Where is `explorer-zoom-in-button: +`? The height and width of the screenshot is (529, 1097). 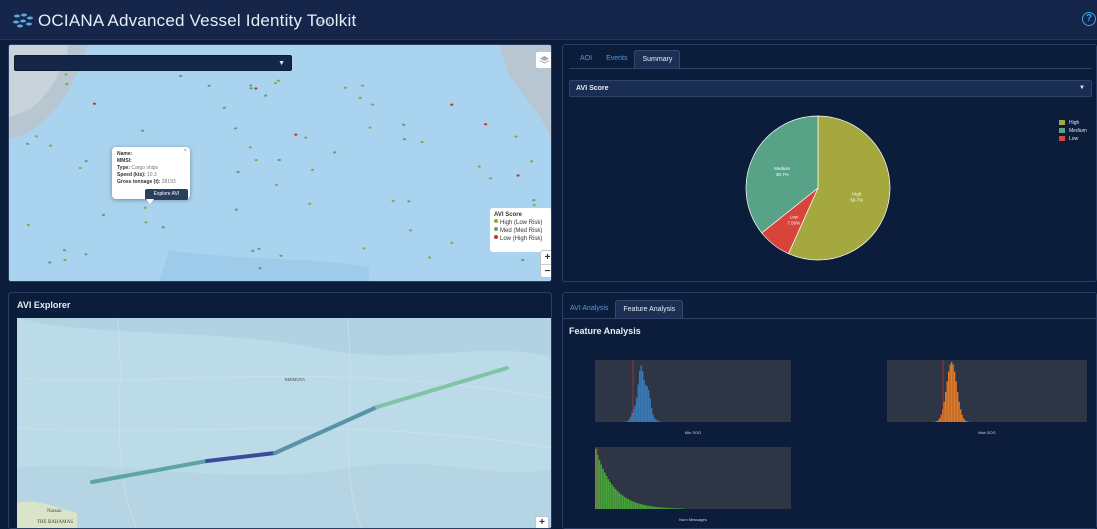
explorer-zoom-in-button: + is located at coordinates (542, 522).